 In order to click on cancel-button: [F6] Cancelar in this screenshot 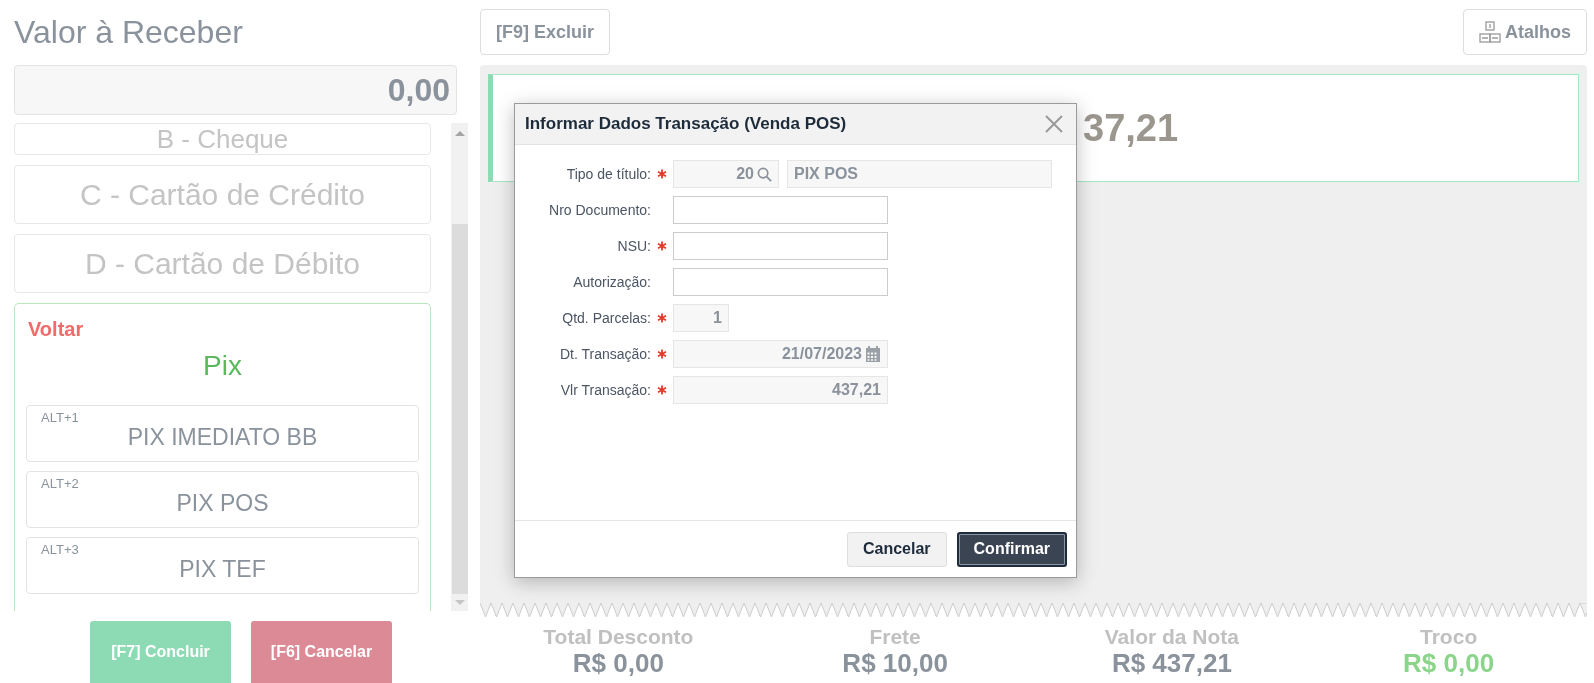, I will do `click(321, 652)`.